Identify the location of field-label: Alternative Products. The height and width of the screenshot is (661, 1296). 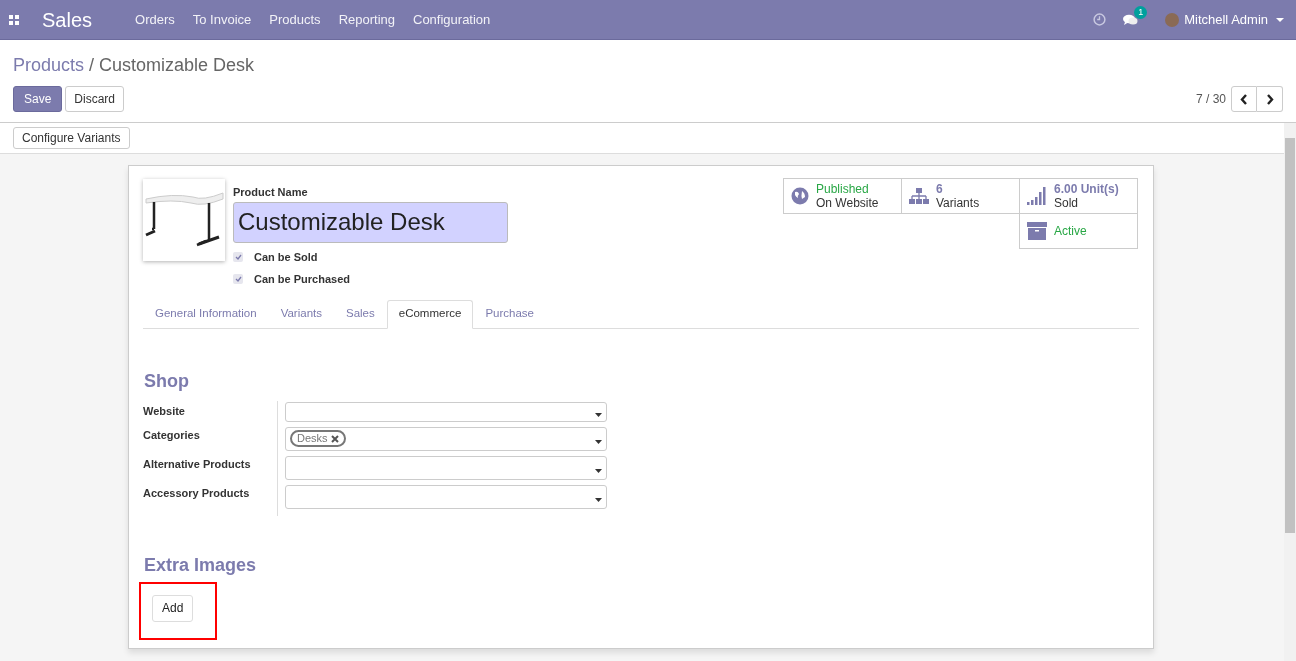
(197, 464).